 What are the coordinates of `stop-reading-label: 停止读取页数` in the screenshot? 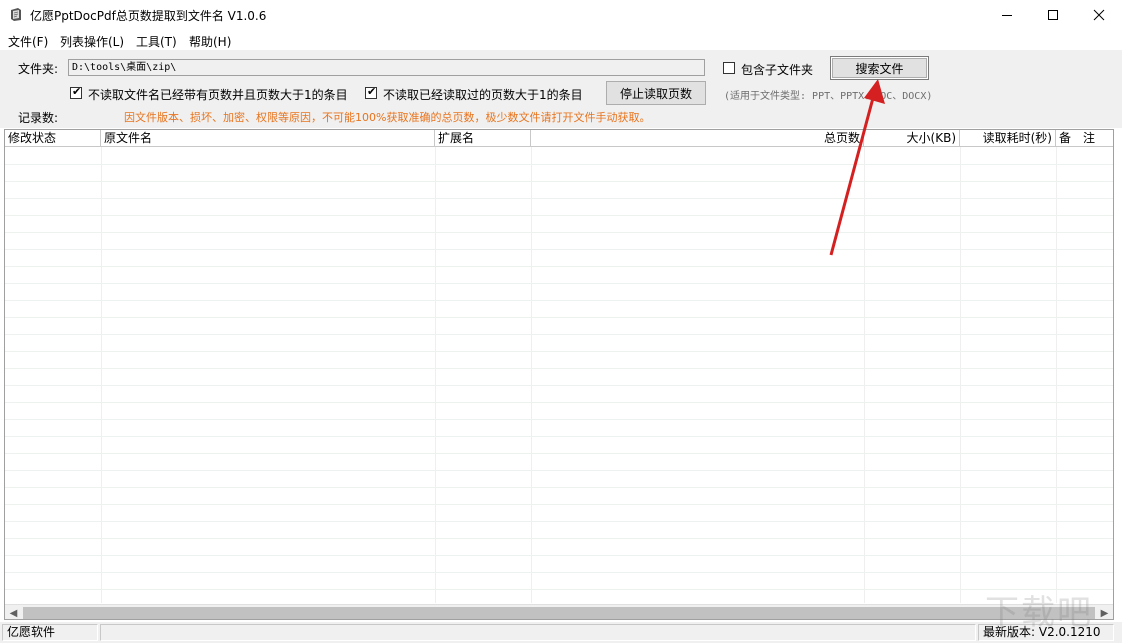 It's located at (655, 93).